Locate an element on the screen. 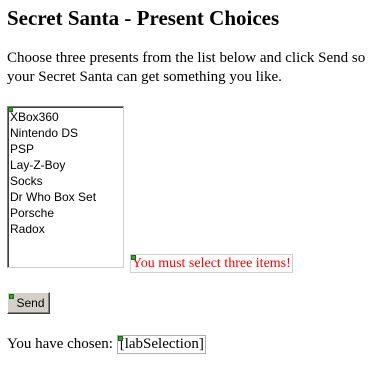 This screenshot has width=376, height=365. list-option-dr-who-box-set: Dr Who Box Set is located at coordinates (66, 197).